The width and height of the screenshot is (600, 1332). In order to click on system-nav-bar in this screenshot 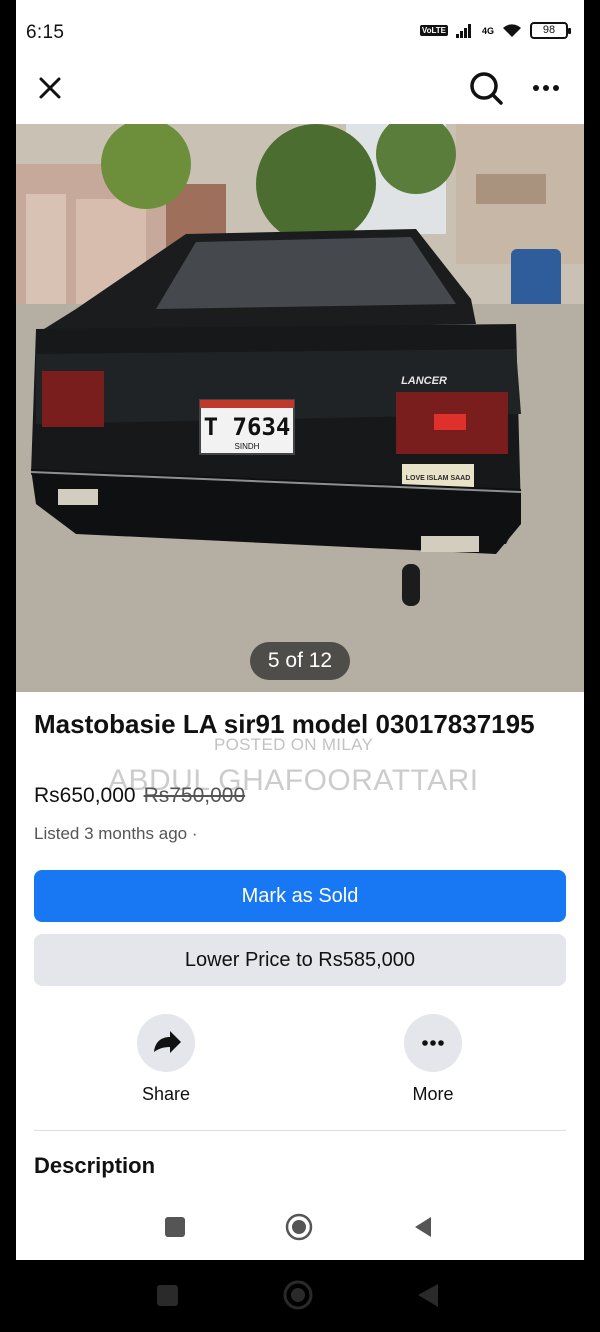, I will do `click(300, 1296)`.